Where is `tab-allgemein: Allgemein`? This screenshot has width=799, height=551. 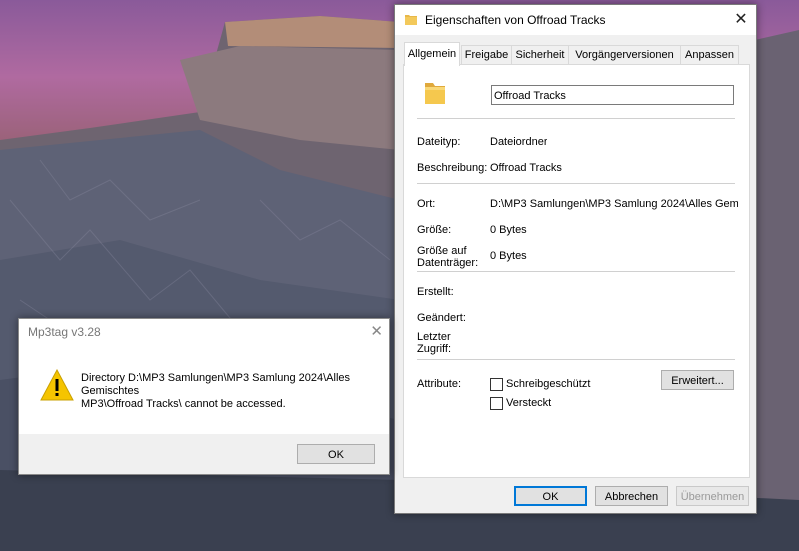 tab-allgemein: Allgemein is located at coordinates (432, 54).